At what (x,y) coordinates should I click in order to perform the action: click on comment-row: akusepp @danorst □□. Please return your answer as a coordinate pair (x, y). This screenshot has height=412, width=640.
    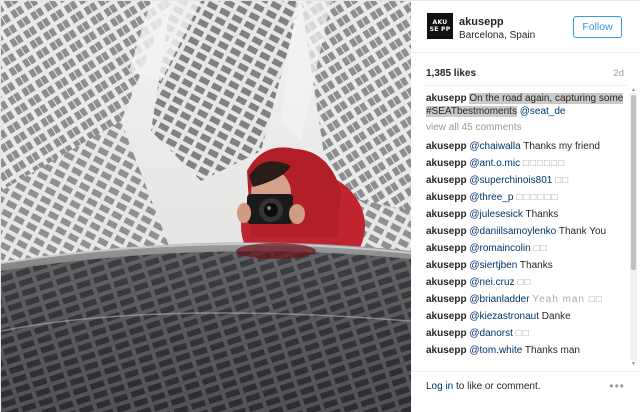
    Looking at the image, I should click on (525, 333).